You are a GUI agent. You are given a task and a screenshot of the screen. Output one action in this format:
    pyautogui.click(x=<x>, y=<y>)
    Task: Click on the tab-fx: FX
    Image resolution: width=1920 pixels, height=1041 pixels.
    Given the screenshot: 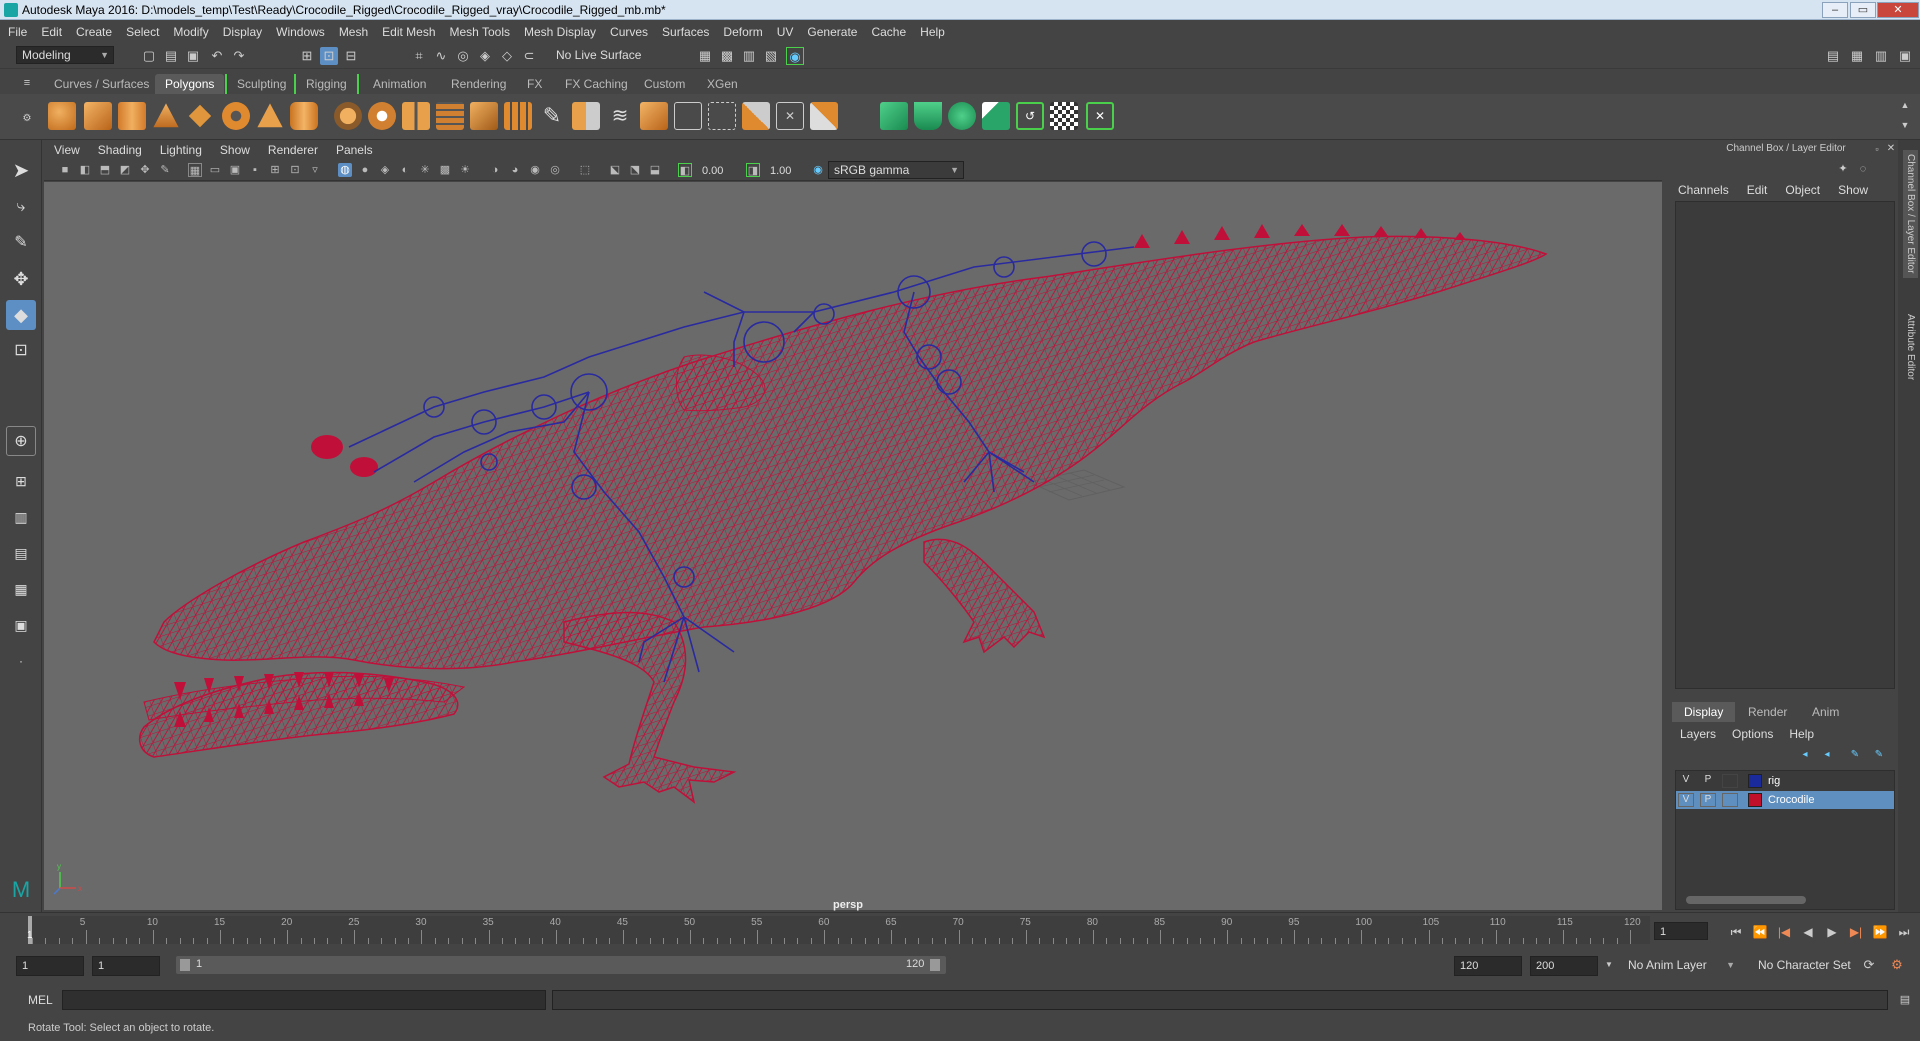 What is the action you would take?
    pyautogui.click(x=534, y=84)
    